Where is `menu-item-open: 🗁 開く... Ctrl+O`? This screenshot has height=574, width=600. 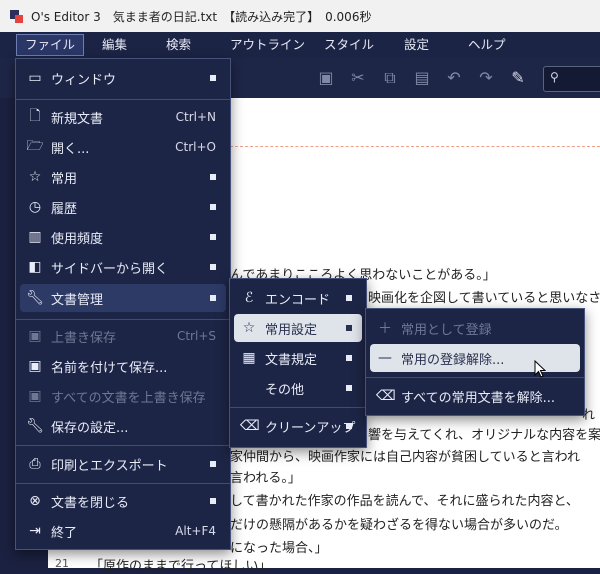
menu-item-open: 🗁 開く... Ctrl+O is located at coordinates (123, 147).